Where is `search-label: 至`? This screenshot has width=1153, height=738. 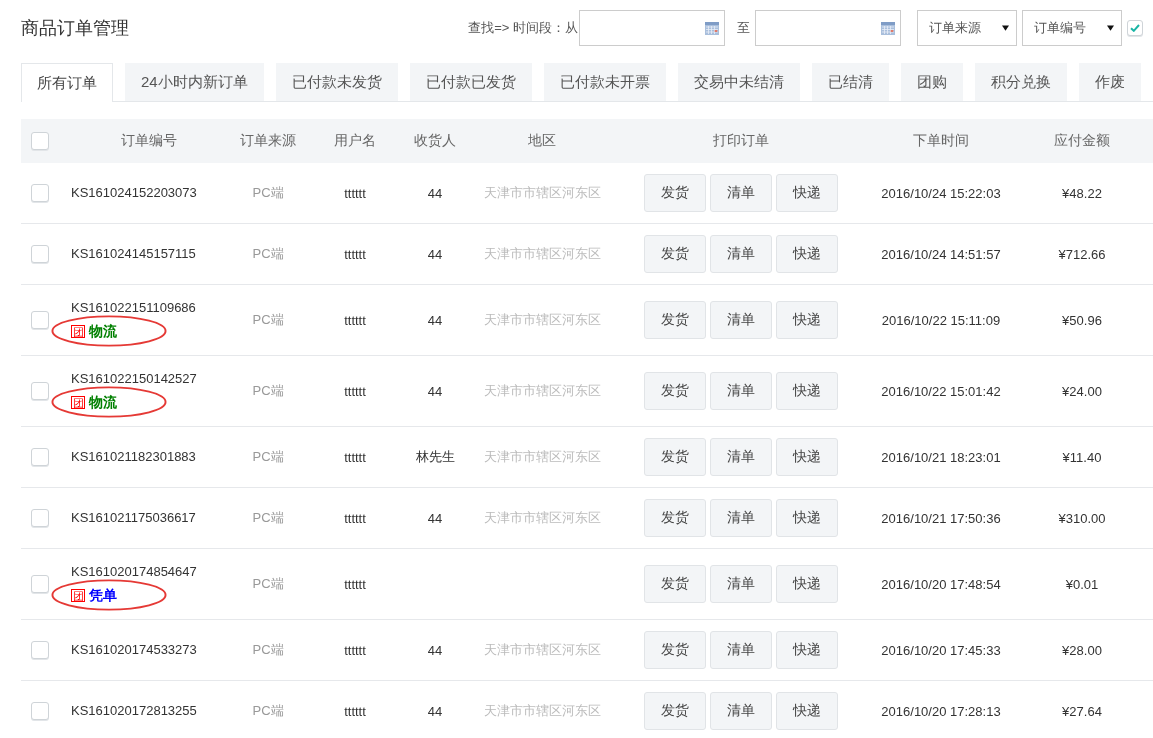
search-label: 至 is located at coordinates (743, 28).